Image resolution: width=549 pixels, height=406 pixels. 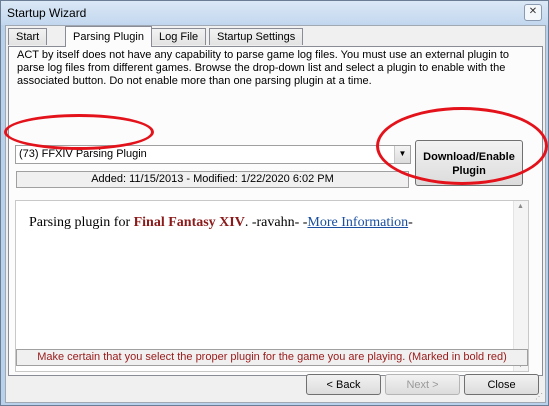 What do you see at coordinates (28, 36) in the screenshot?
I see `tab-start: Start` at bounding box center [28, 36].